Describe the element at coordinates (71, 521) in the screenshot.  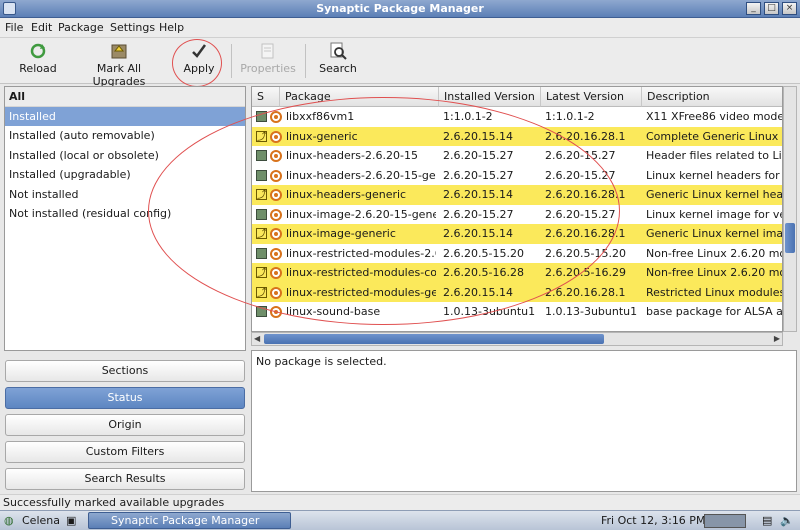
I see `show-desktop-icon: ▣` at that location.